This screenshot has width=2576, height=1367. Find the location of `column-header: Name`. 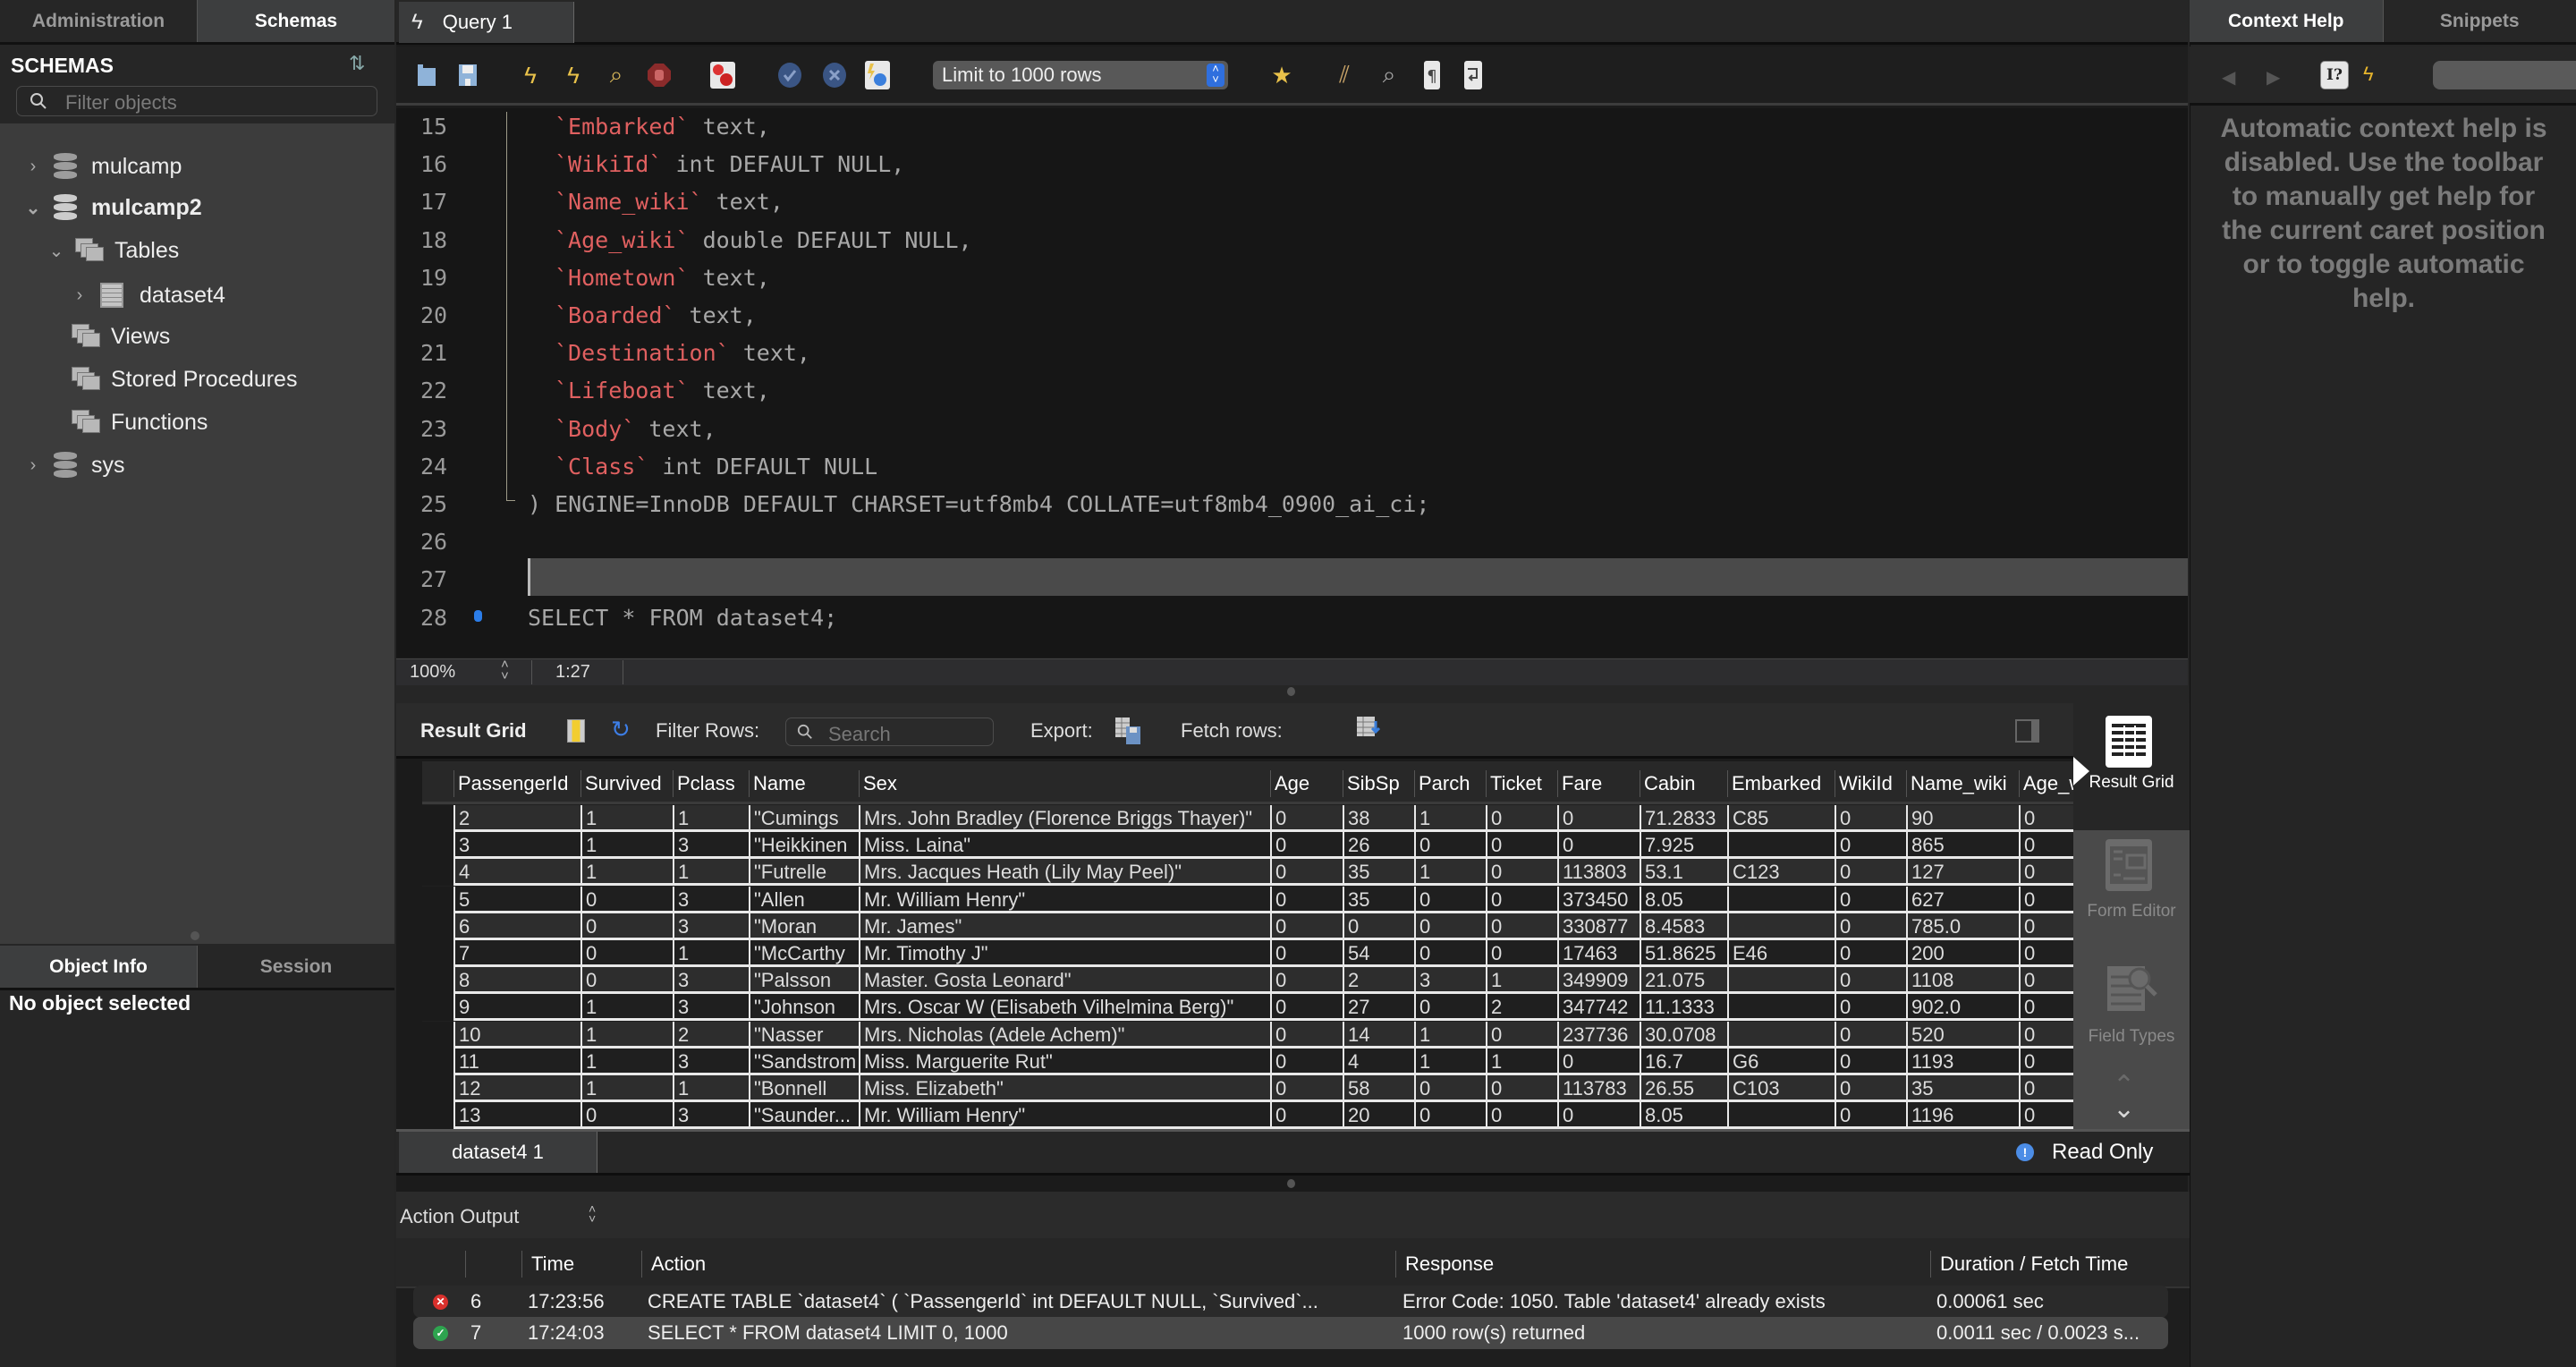

column-header: Name is located at coordinates (804, 784).